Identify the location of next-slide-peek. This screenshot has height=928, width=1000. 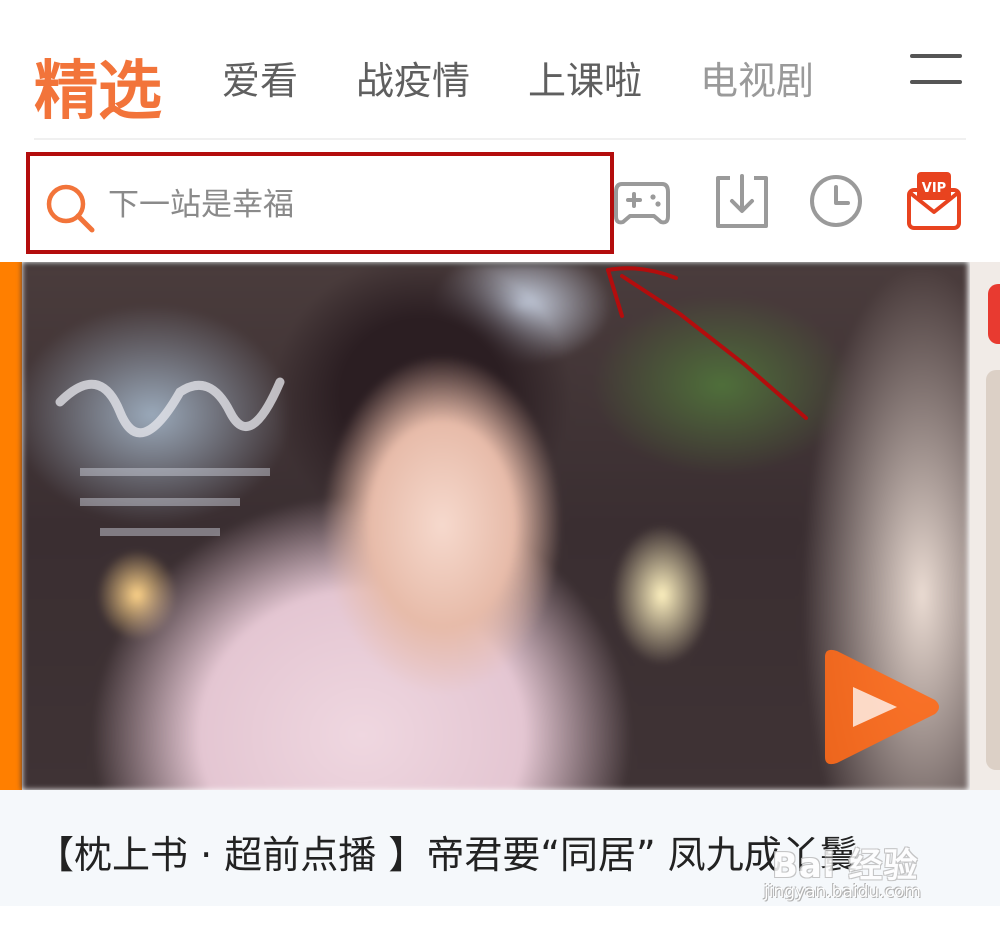
(985, 526).